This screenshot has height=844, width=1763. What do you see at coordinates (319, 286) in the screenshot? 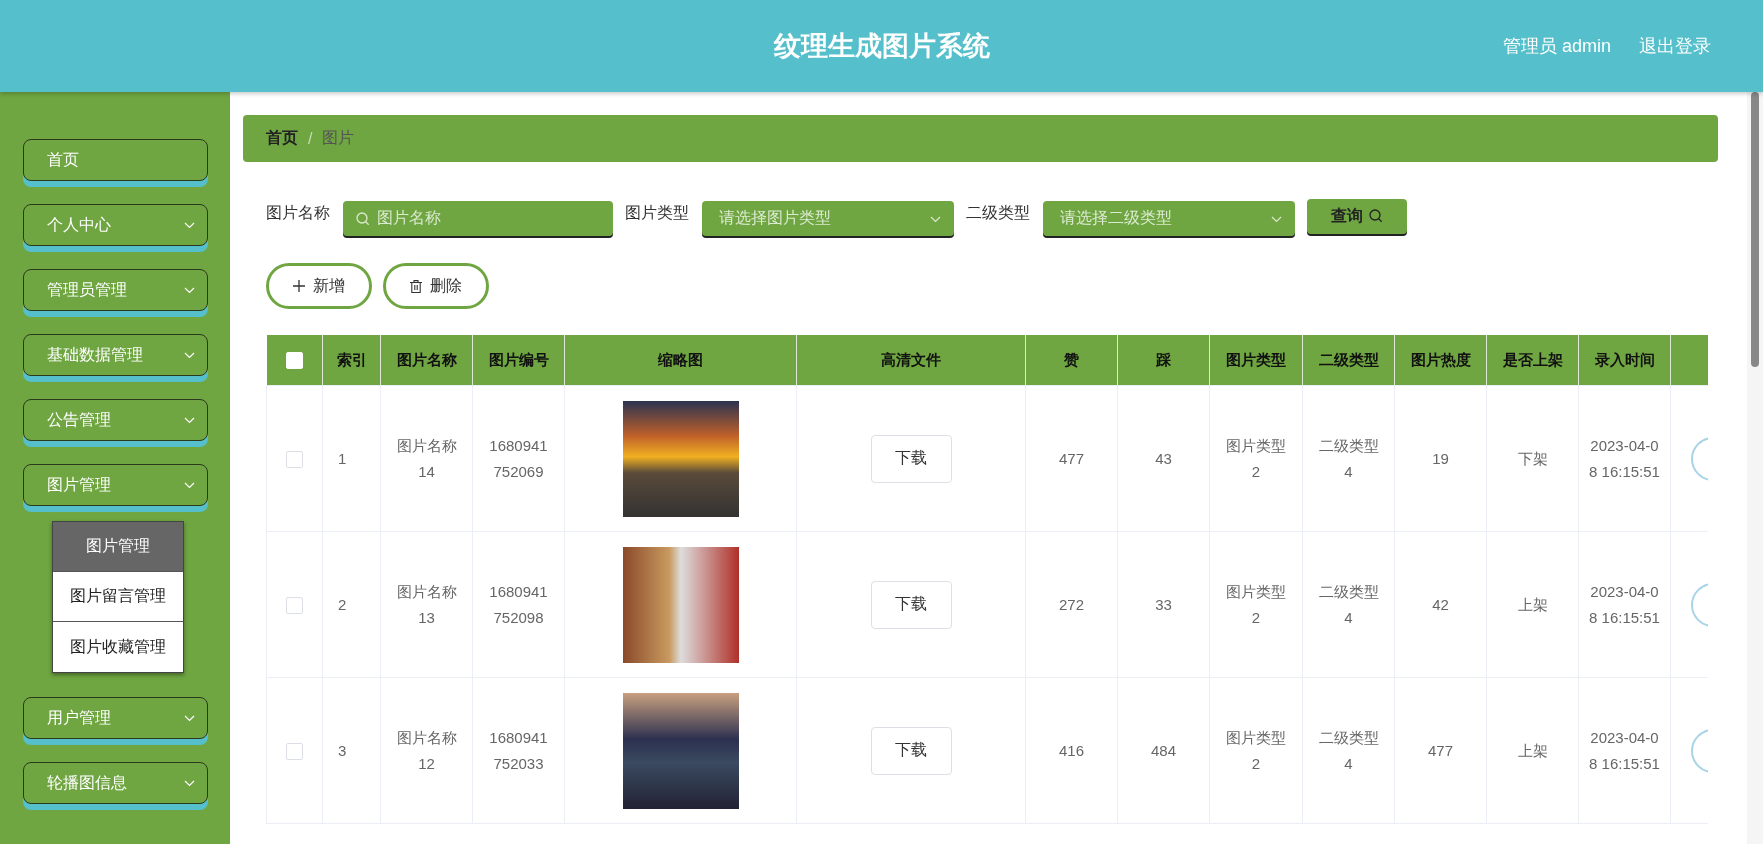
I see `add-button: 新增` at bounding box center [319, 286].